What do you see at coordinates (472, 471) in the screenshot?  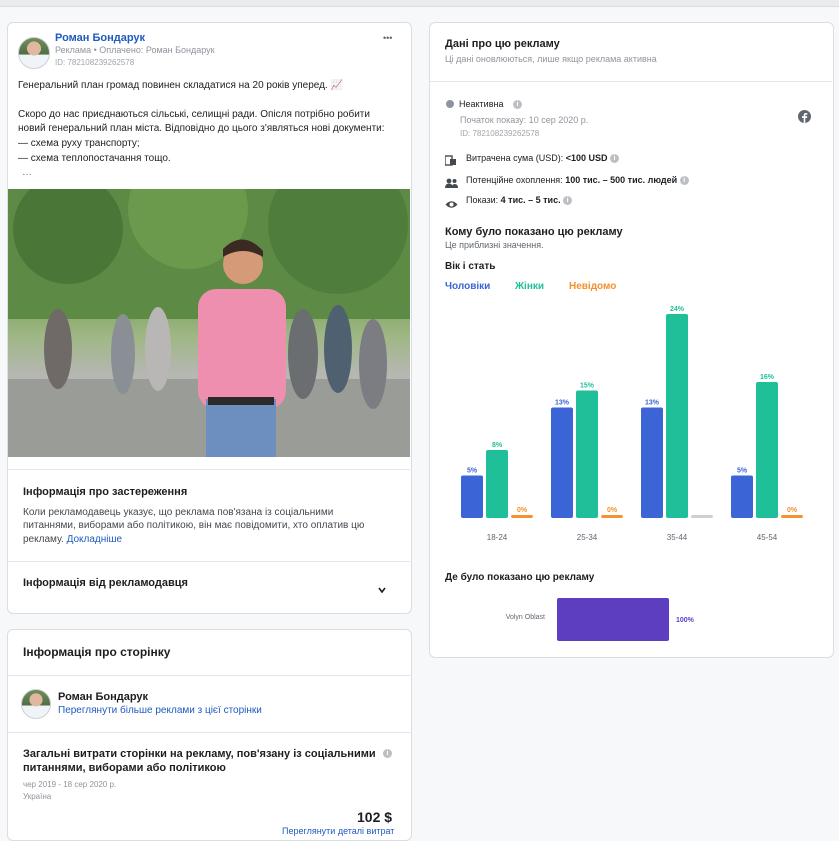 I see `bar-label-18-24-0: 5%` at bounding box center [472, 471].